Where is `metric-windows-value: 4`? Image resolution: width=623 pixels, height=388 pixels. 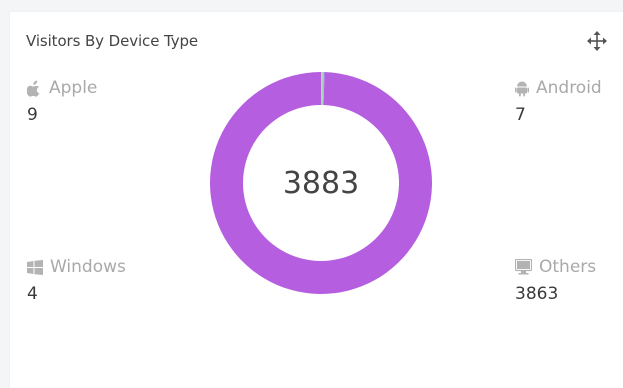 metric-windows-value: 4 is located at coordinates (32, 294).